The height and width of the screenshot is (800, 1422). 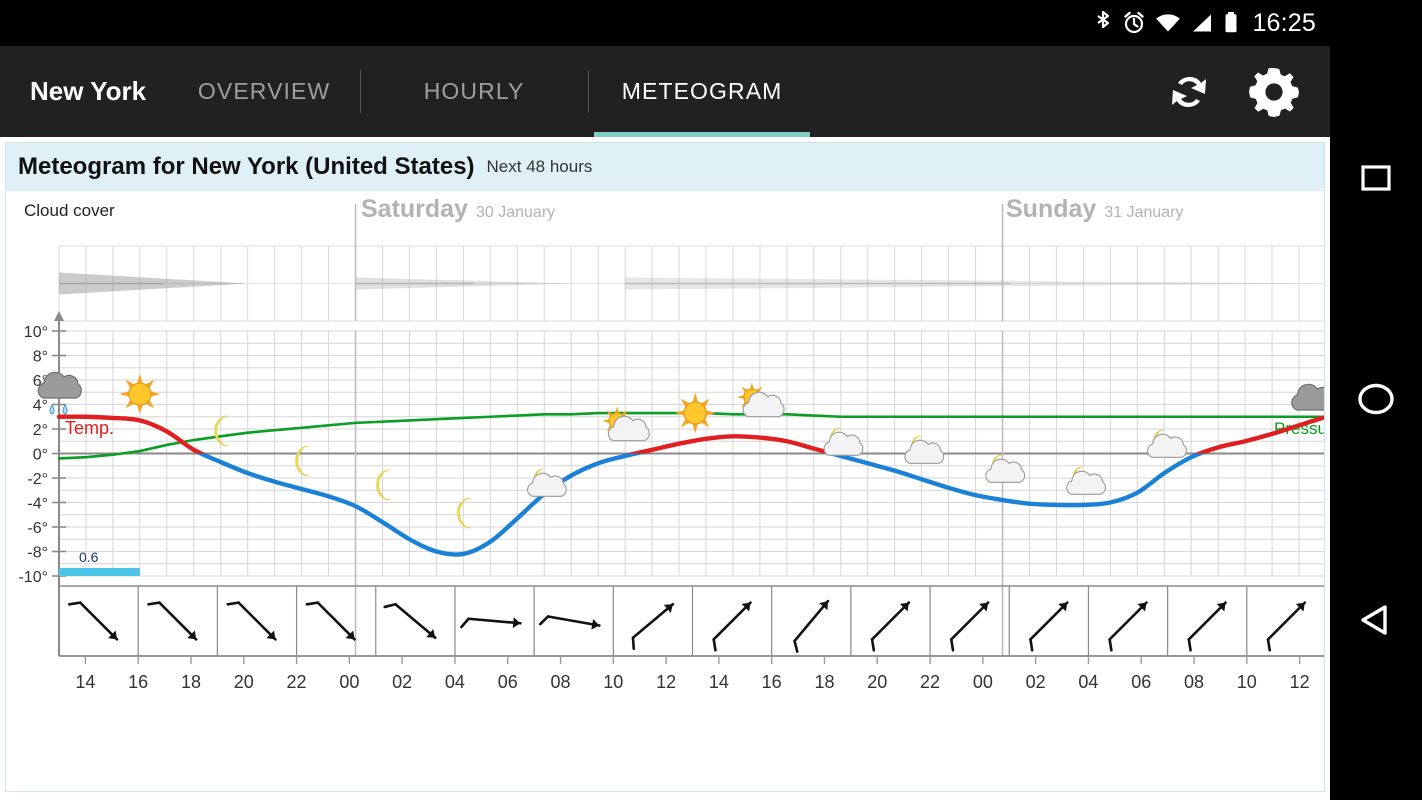 I want to click on tab-overview: OVERVIEW, so click(x=264, y=91).